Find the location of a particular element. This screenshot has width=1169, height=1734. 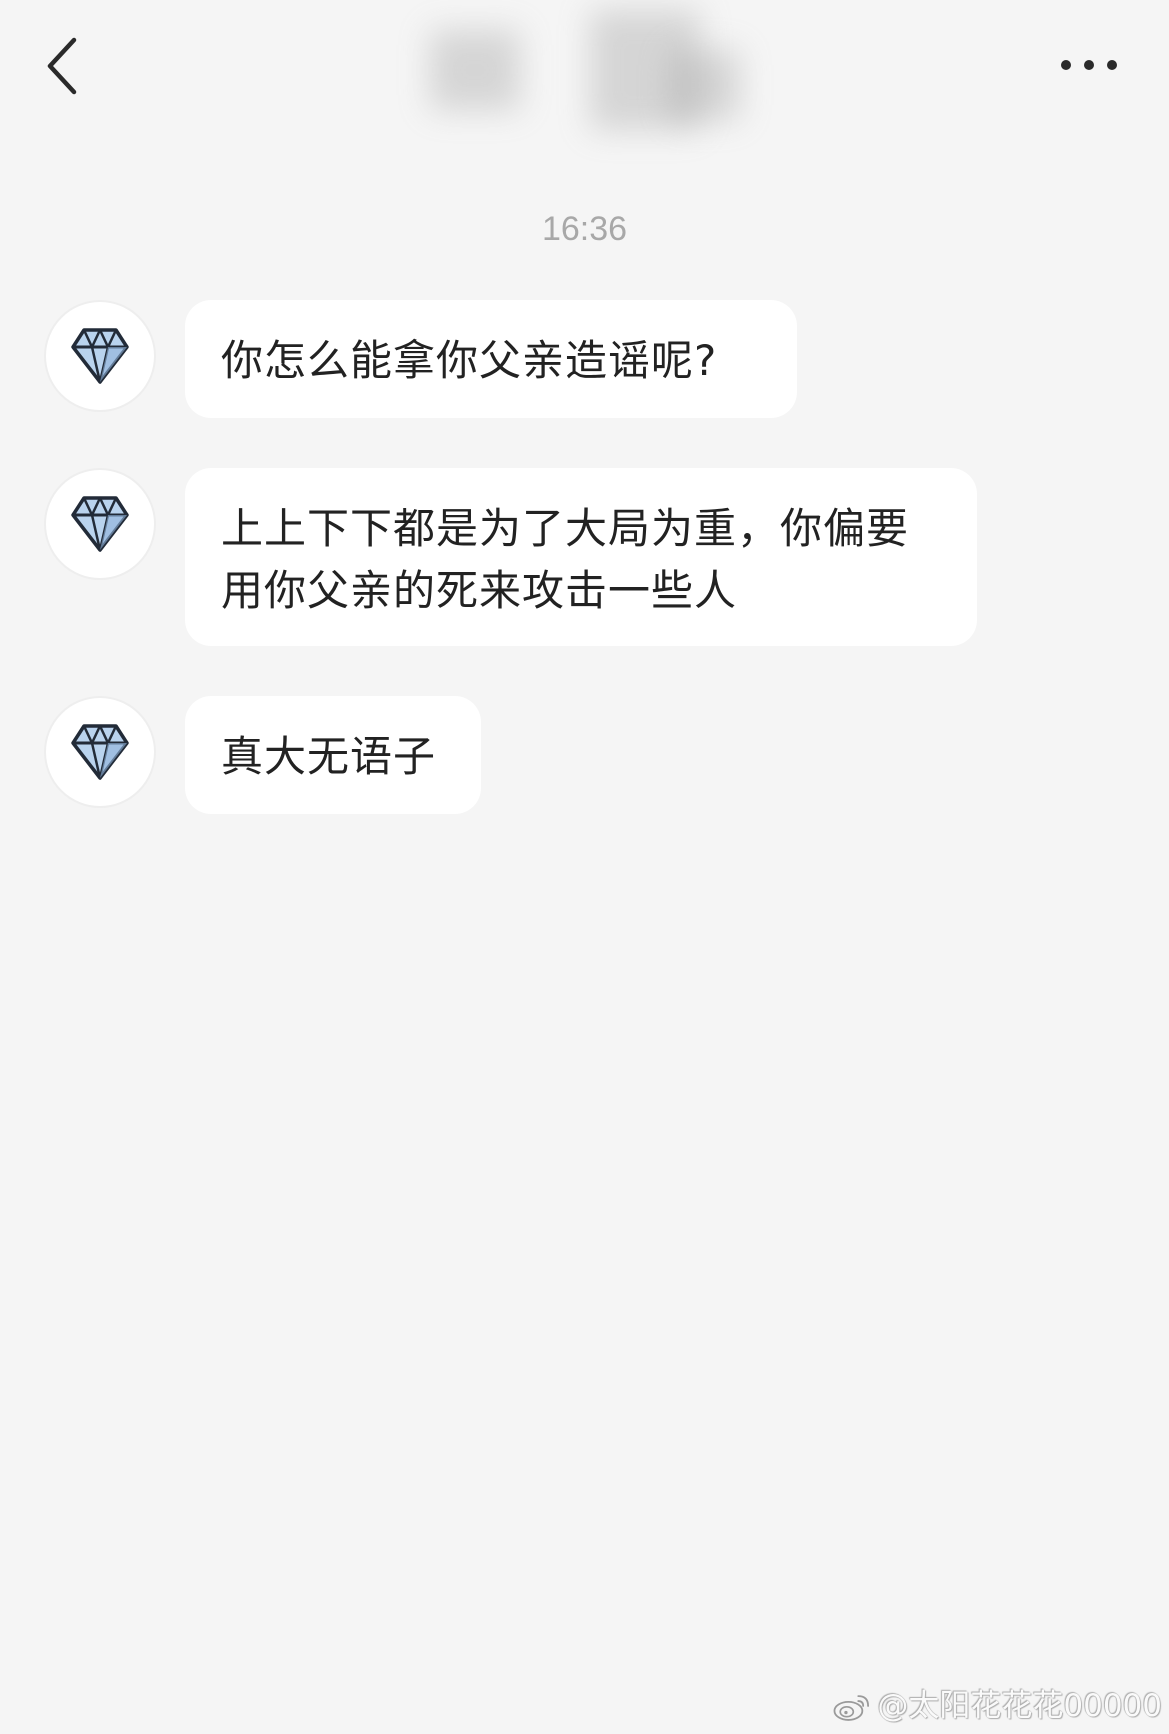

chevron-left-icon is located at coordinates (62, 66).